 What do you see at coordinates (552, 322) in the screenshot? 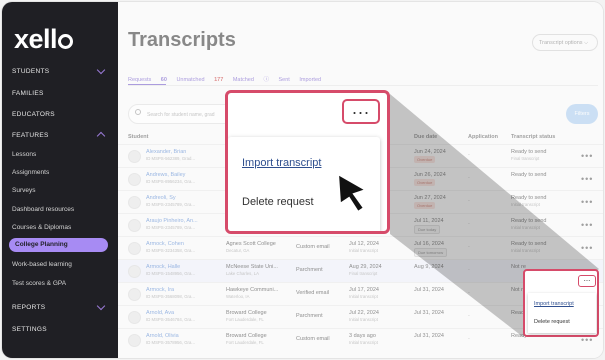
I see `delete-request-item: Delete request` at bounding box center [552, 322].